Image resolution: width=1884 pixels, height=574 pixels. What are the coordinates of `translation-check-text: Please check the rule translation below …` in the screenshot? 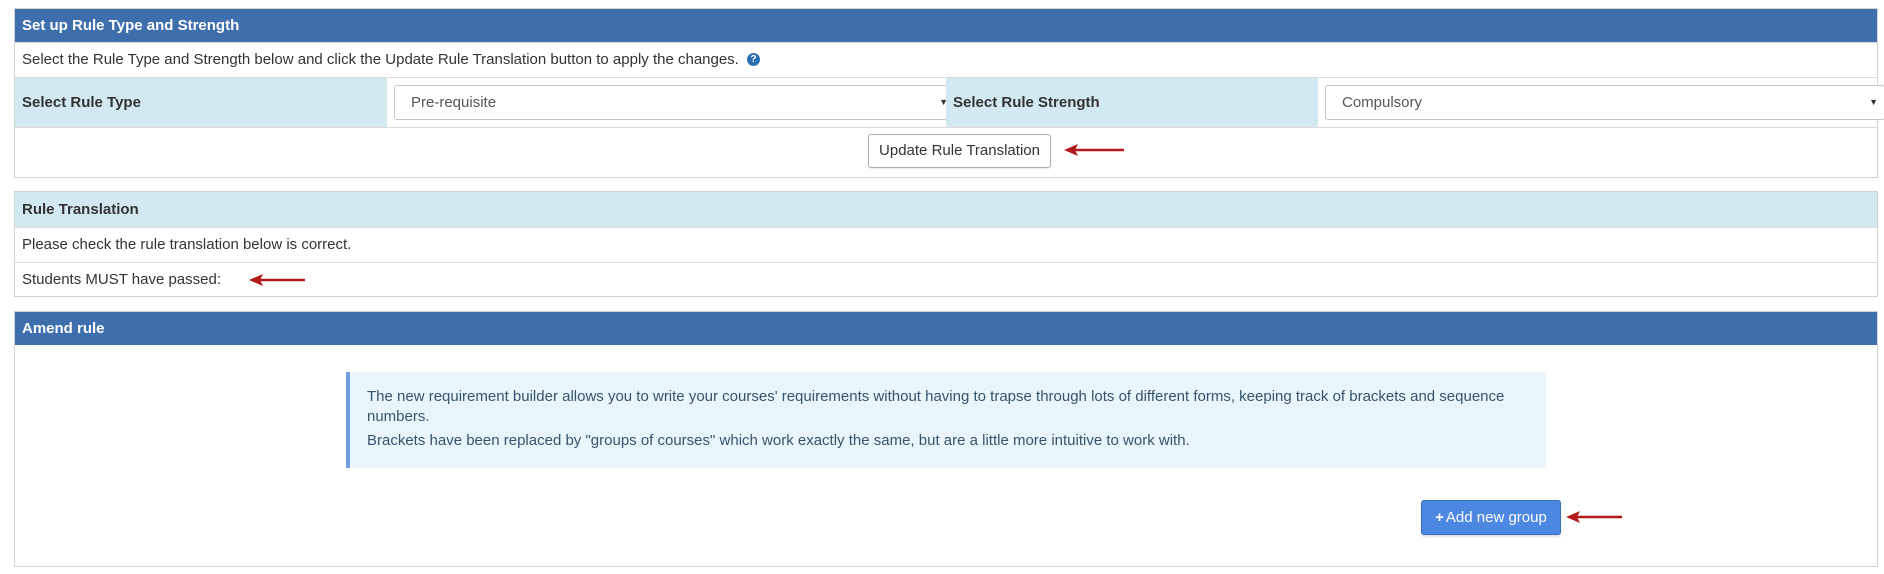 It's located at (187, 244).